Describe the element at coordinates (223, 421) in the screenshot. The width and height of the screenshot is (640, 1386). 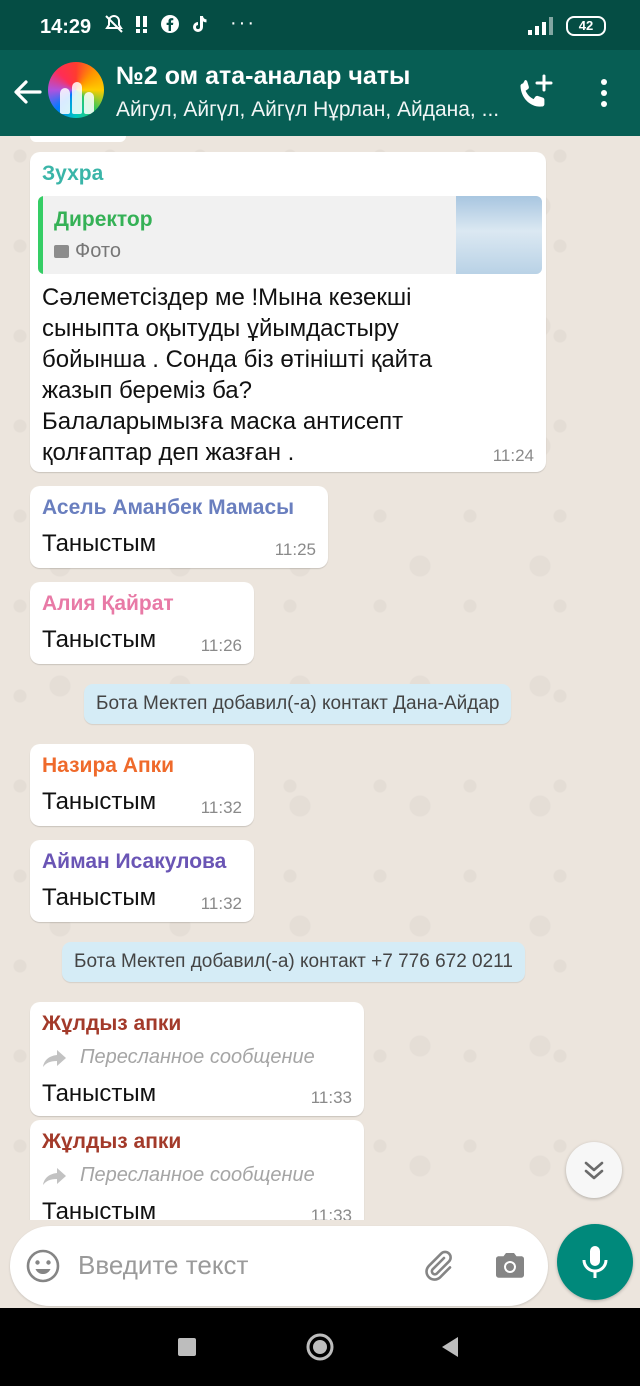
I see `message-line: Балаларымызға маска антисепт` at that location.